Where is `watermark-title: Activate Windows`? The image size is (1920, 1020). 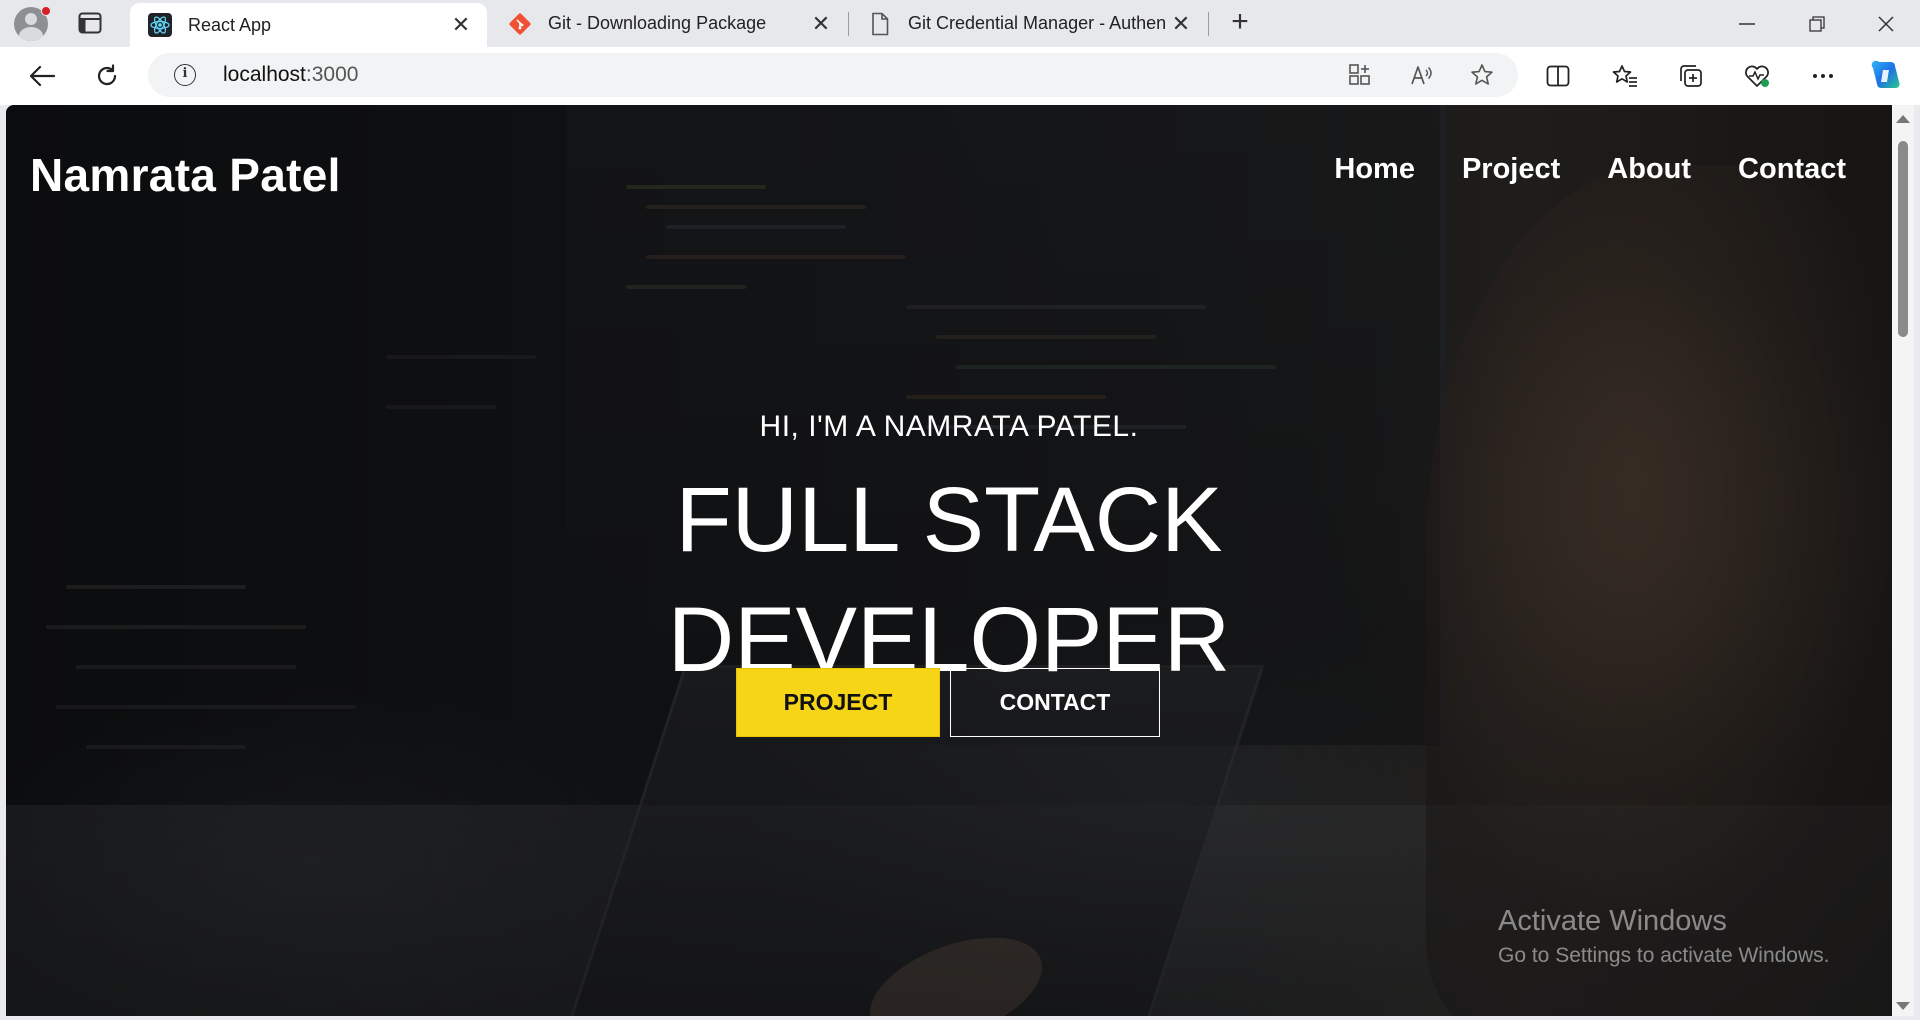 watermark-title: Activate Windows is located at coordinates (1612, 921).